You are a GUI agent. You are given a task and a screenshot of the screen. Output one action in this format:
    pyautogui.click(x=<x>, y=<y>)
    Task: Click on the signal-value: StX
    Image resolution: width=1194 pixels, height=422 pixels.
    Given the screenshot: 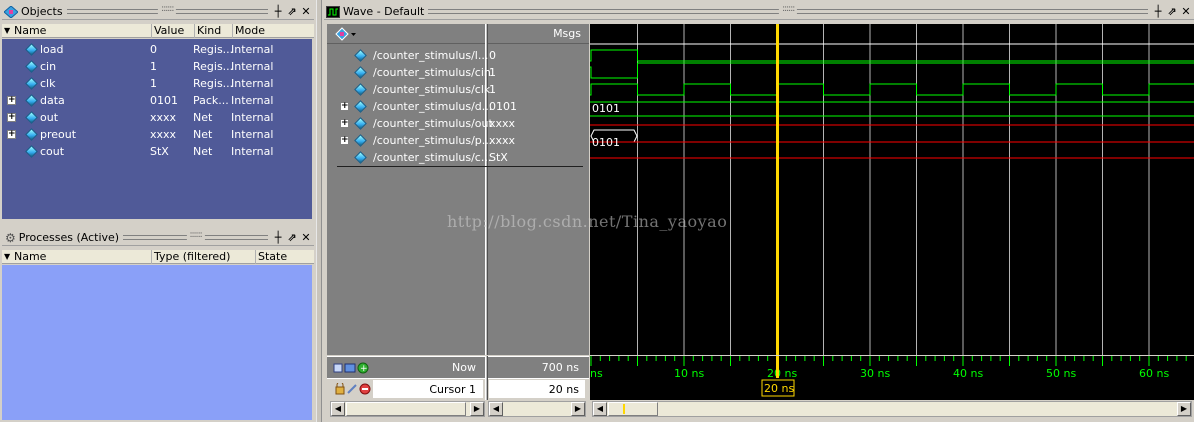 What is the action you would take?
    pyautogui.click(x=498, y=157)
    